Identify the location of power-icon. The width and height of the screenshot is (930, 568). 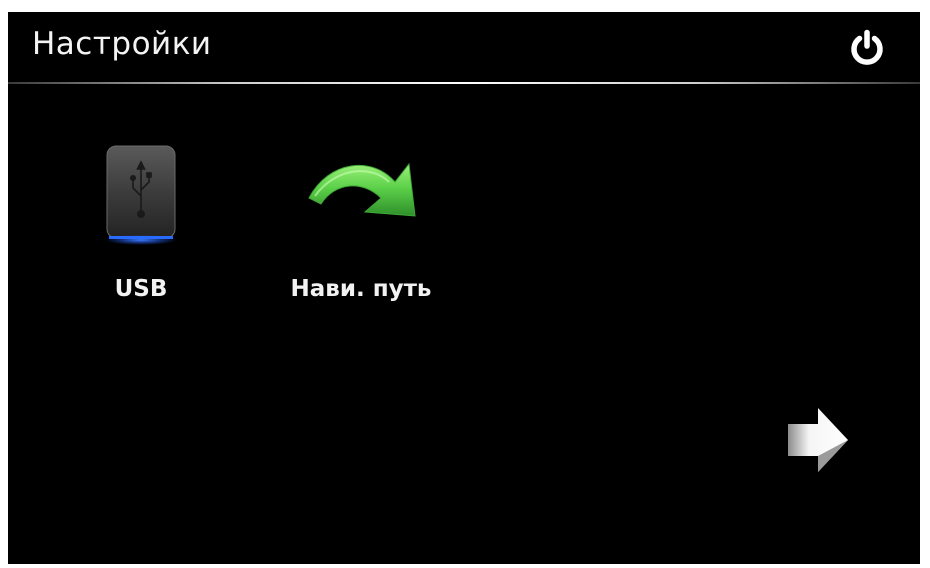
(867, 47).